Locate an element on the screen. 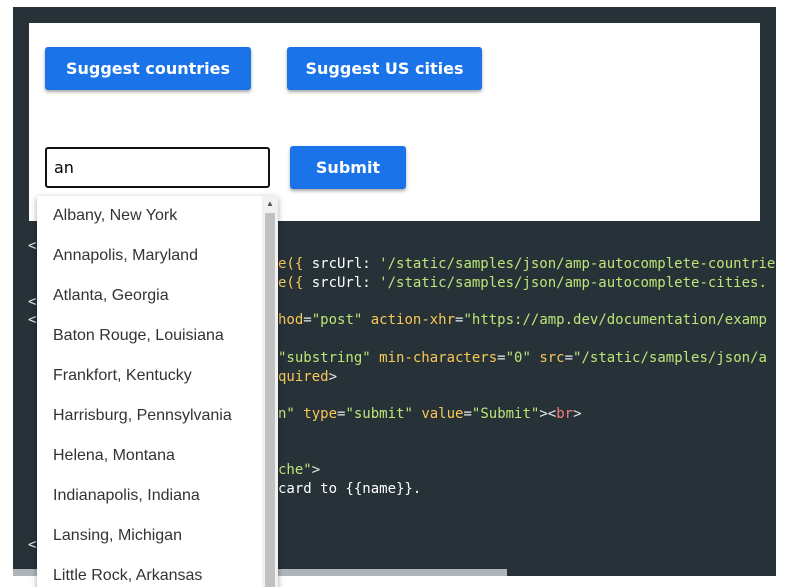 The width and height of the screenshot is (789, 587). autocomplete-input: an is located at coordinates (157, 167).